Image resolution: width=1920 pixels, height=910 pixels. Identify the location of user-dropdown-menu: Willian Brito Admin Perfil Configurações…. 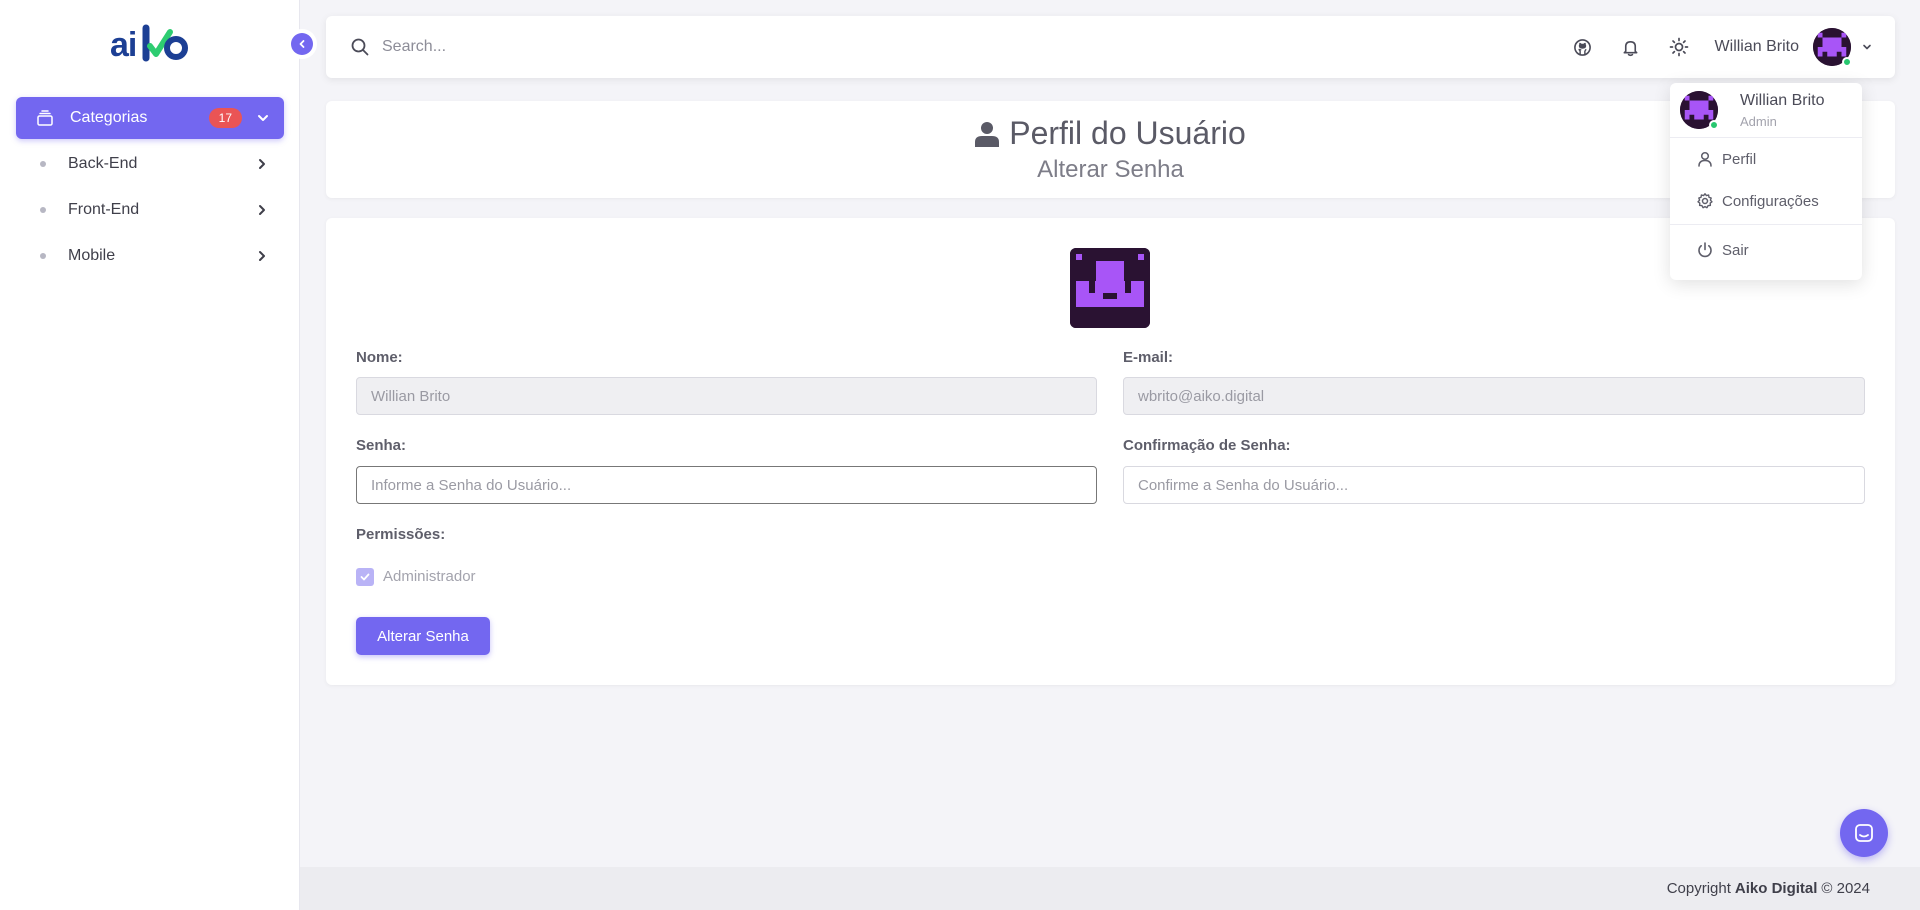
(1766, 181).